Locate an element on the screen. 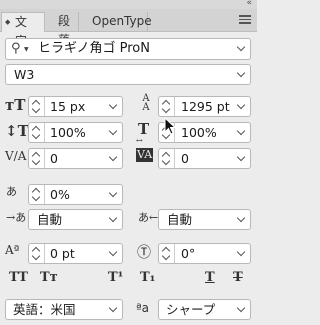 The width and height of the screenshot is (320, 325). aki-right-icon: あ← is located at coordinates (148, 217).